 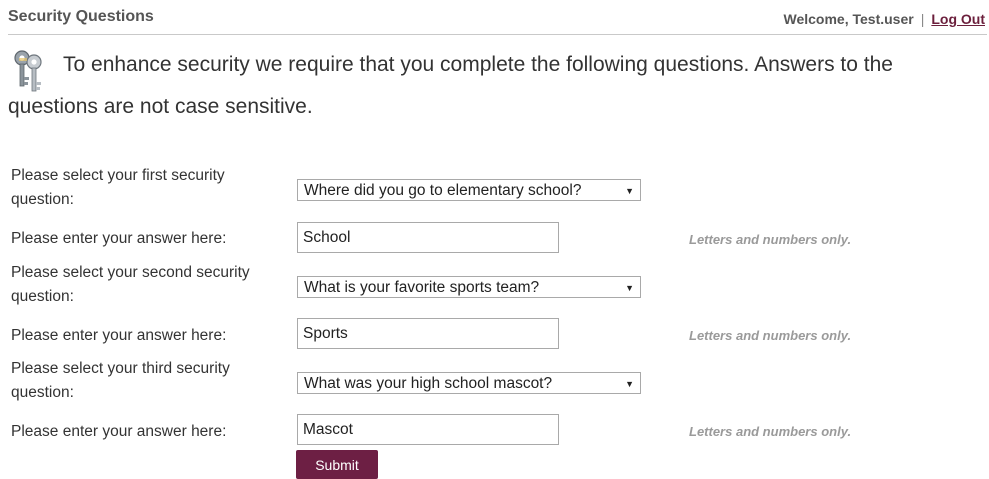 I want to click on submit-button: Submit, so click(x=337, y=464).